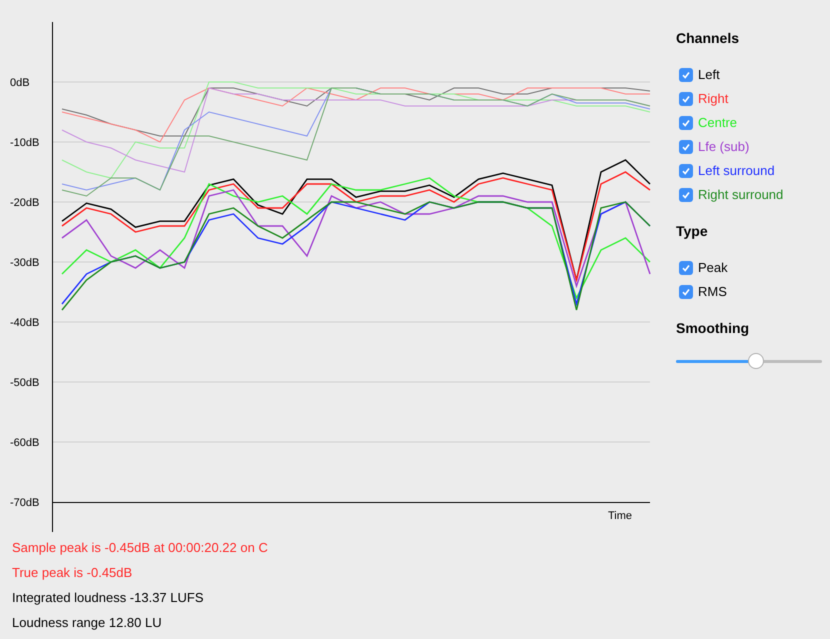 The width and height of the screenshot is (830, 639). What do you see at coordinates (754, 75) in the screenshot?
I see `checkbox-option: Left` at bounding box center [754, 75].